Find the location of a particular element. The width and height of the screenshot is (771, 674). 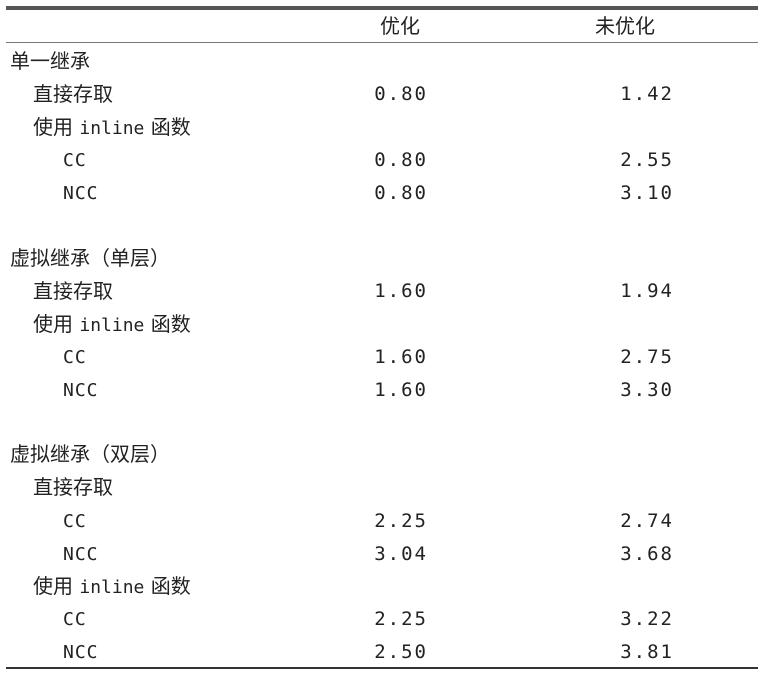

table-row: NCC 0.80 3.10 is located at coordinates (385, 193).